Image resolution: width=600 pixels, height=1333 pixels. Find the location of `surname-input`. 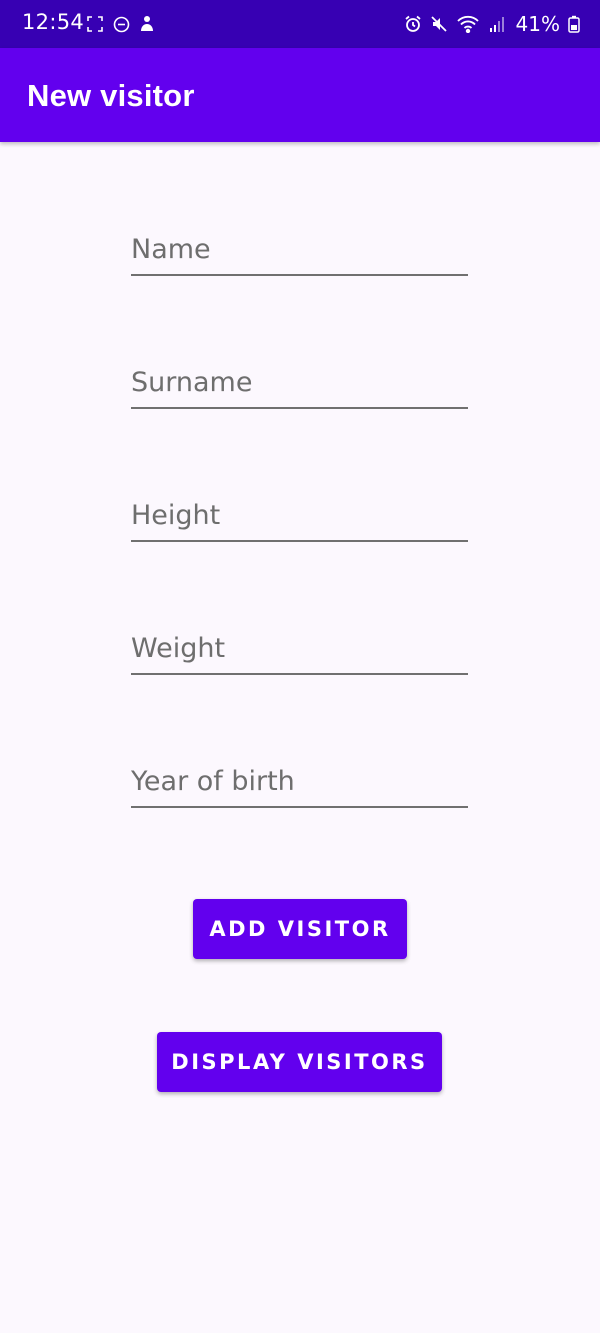

surname-input is located at coordinates (299, 382).